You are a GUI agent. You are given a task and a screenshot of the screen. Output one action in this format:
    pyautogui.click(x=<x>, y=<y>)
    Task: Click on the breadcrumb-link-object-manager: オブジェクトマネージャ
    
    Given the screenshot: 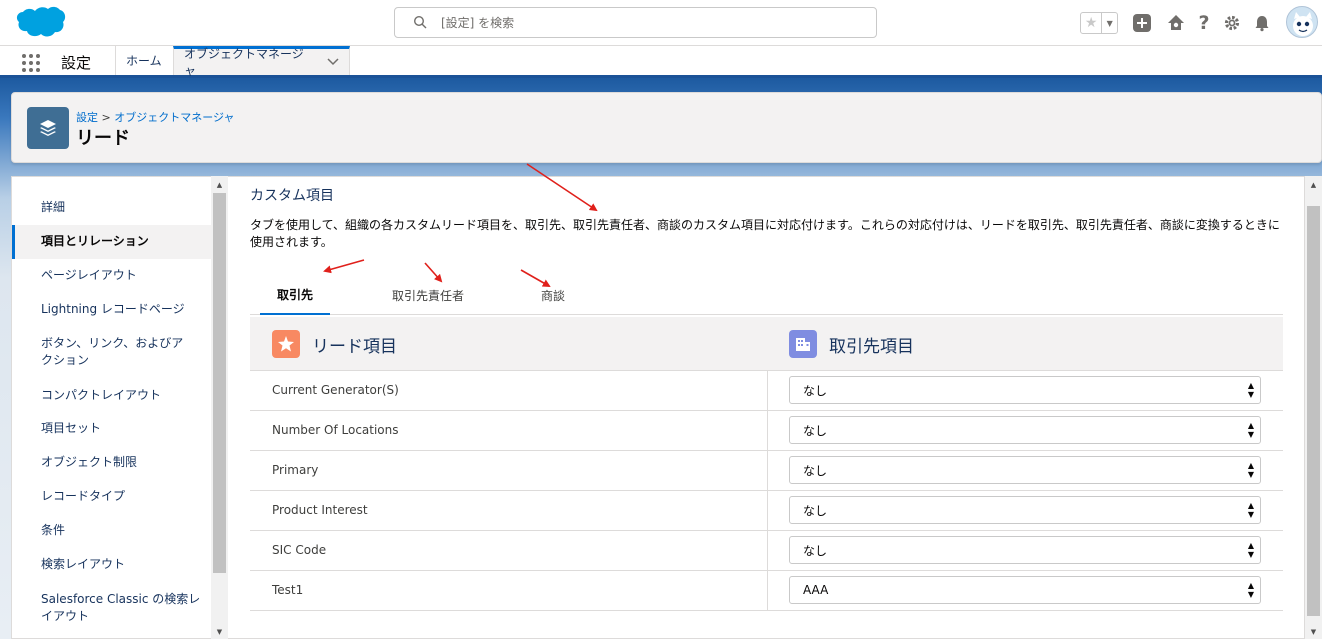 What is the action you would take?
    pyautogui.click(x=174, y=117)
    